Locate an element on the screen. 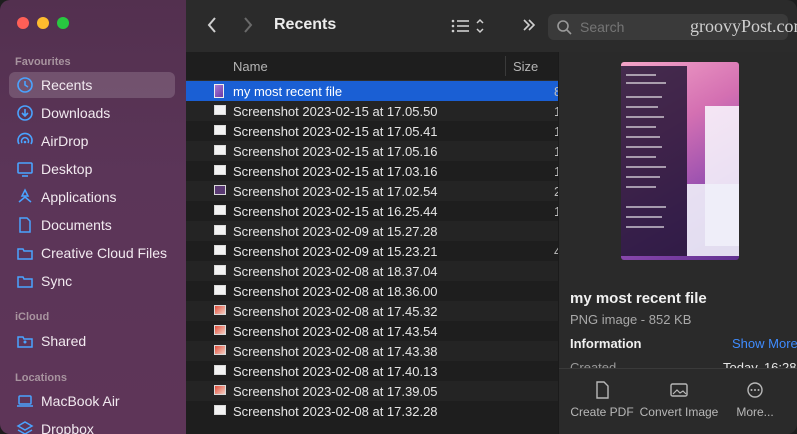  sidebar-item-shared: Shared is located at coordinates (92, 341).